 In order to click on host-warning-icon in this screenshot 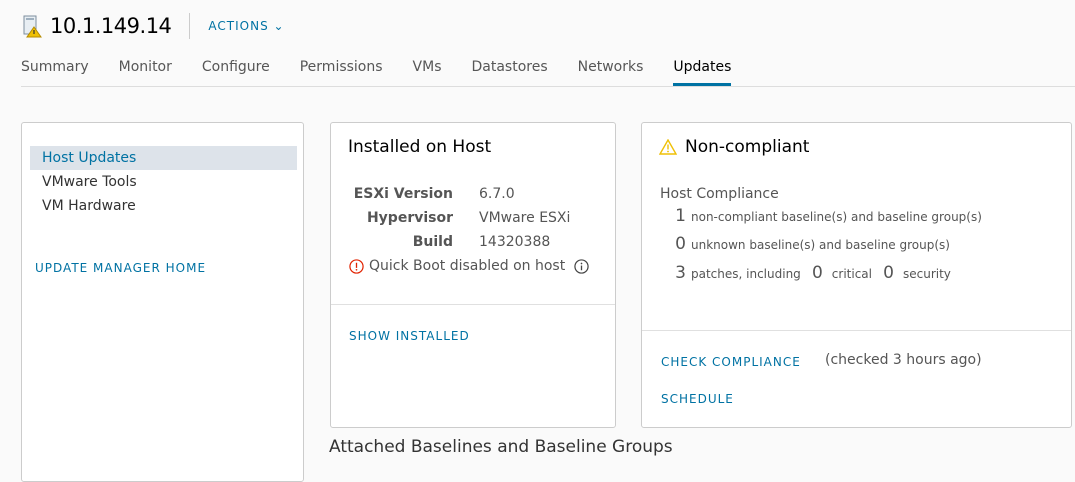, I will do `click(32, 26)`.